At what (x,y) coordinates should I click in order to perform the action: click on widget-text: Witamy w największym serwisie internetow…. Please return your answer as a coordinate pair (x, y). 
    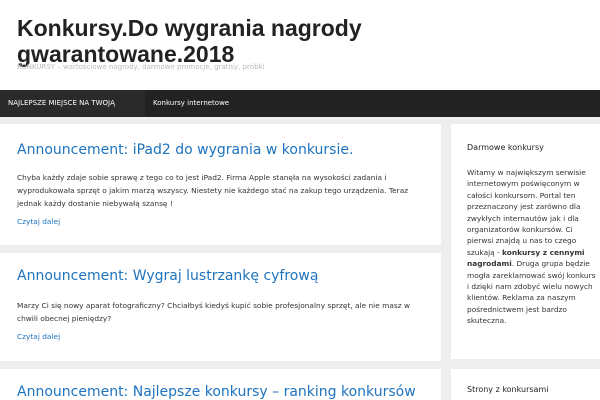
    Looking at the image, I should click on (533, 247).